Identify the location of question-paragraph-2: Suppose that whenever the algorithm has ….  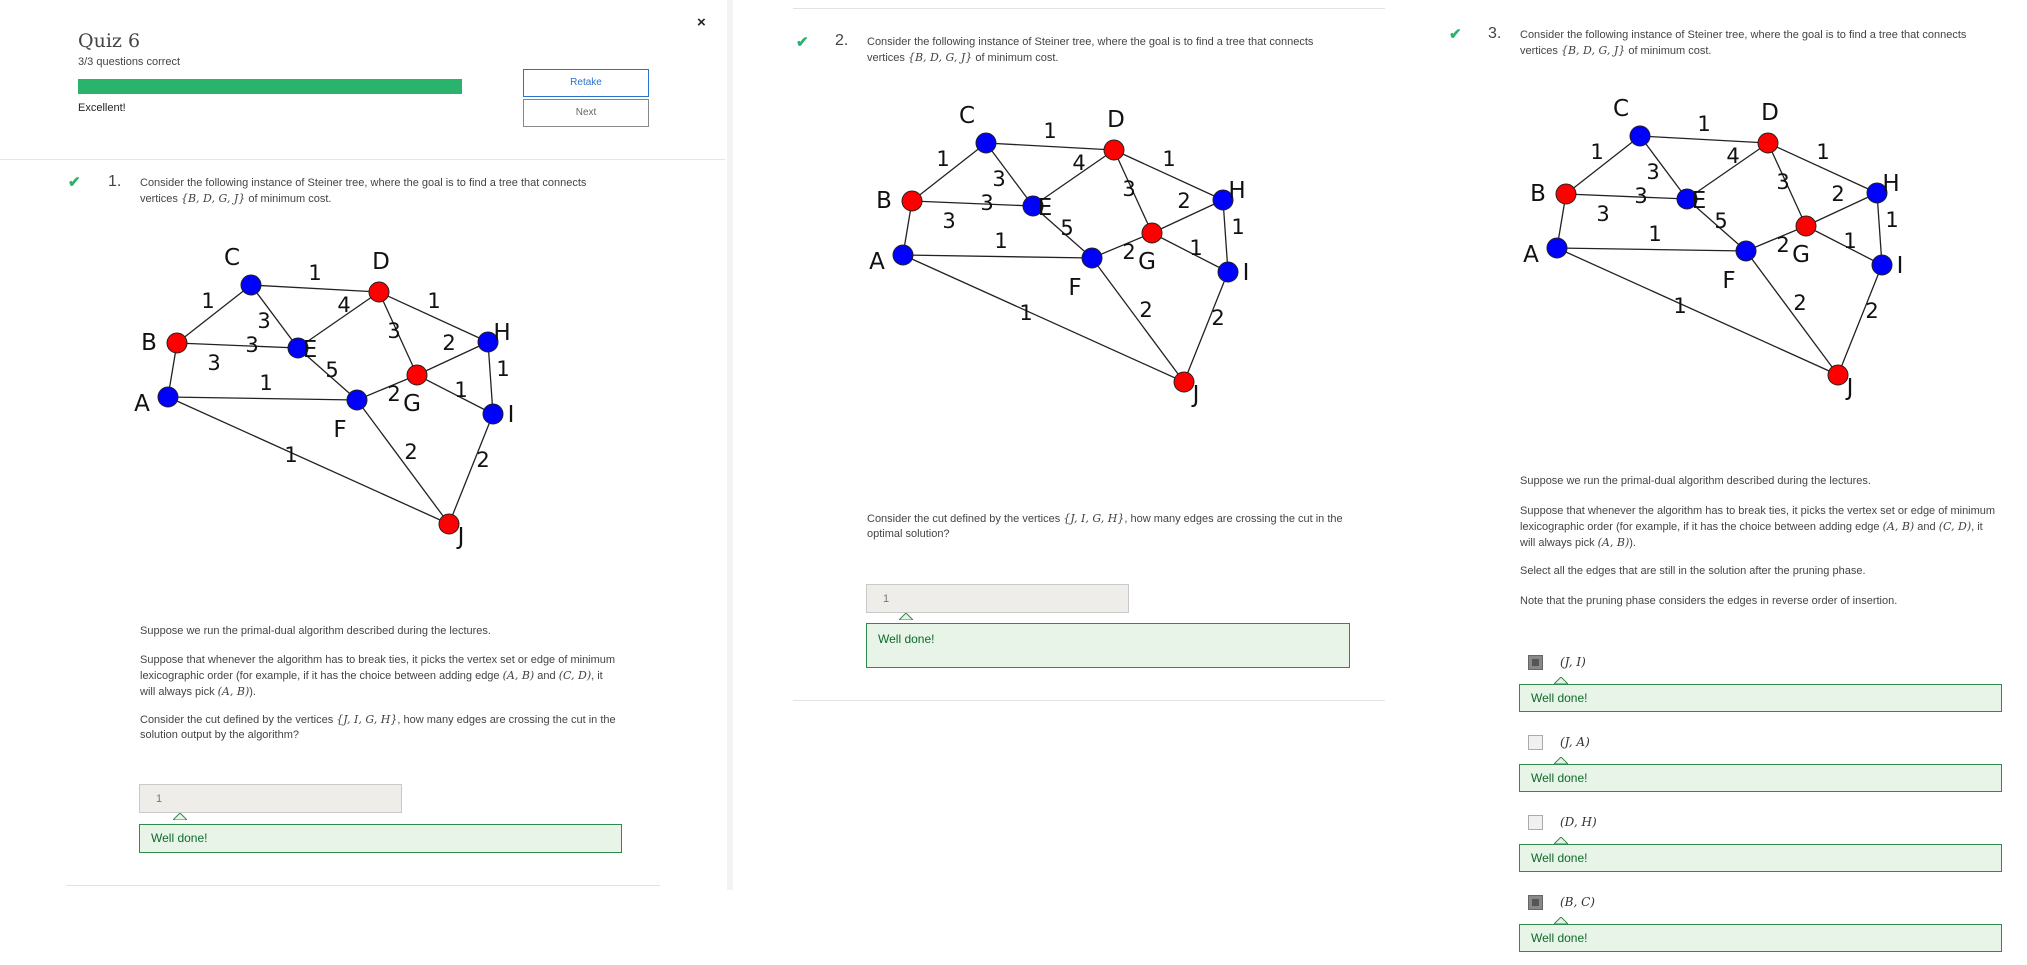
(378, 676).